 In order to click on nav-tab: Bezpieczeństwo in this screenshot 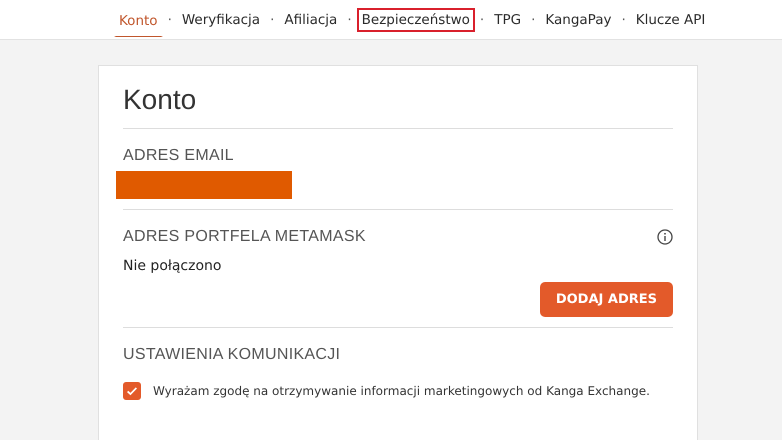, I will do `click(415, 20)`.